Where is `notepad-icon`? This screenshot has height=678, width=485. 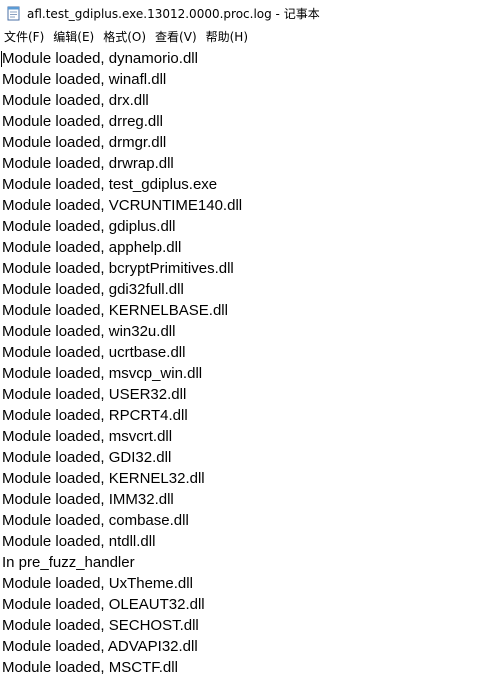
notepad-icon is located at coordinates (13, 13).